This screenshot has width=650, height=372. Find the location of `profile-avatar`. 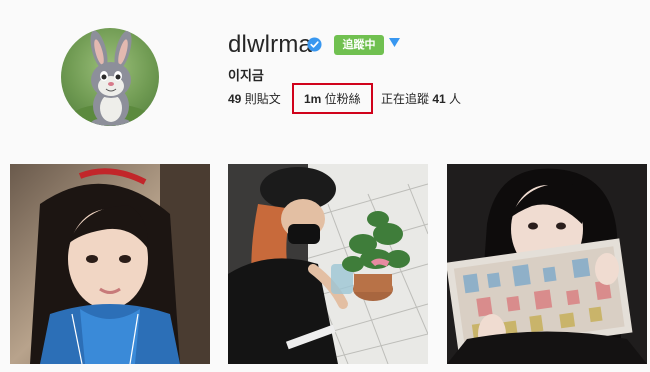

profile-avatar is located at coordinates (110, 77).